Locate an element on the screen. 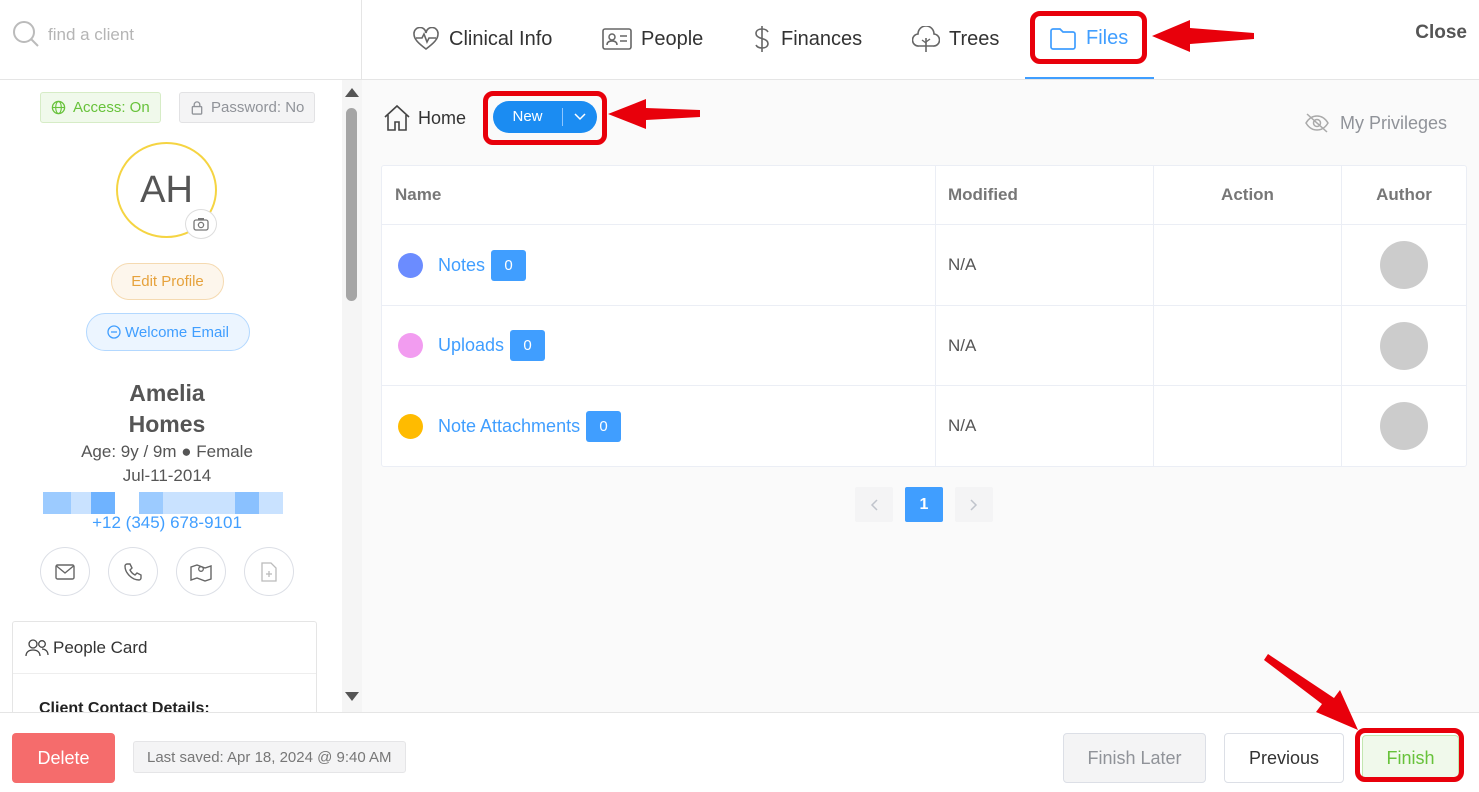 The width and height of the screenshot is (1479, 792). lock-icon is located at coordinates (197, 108).